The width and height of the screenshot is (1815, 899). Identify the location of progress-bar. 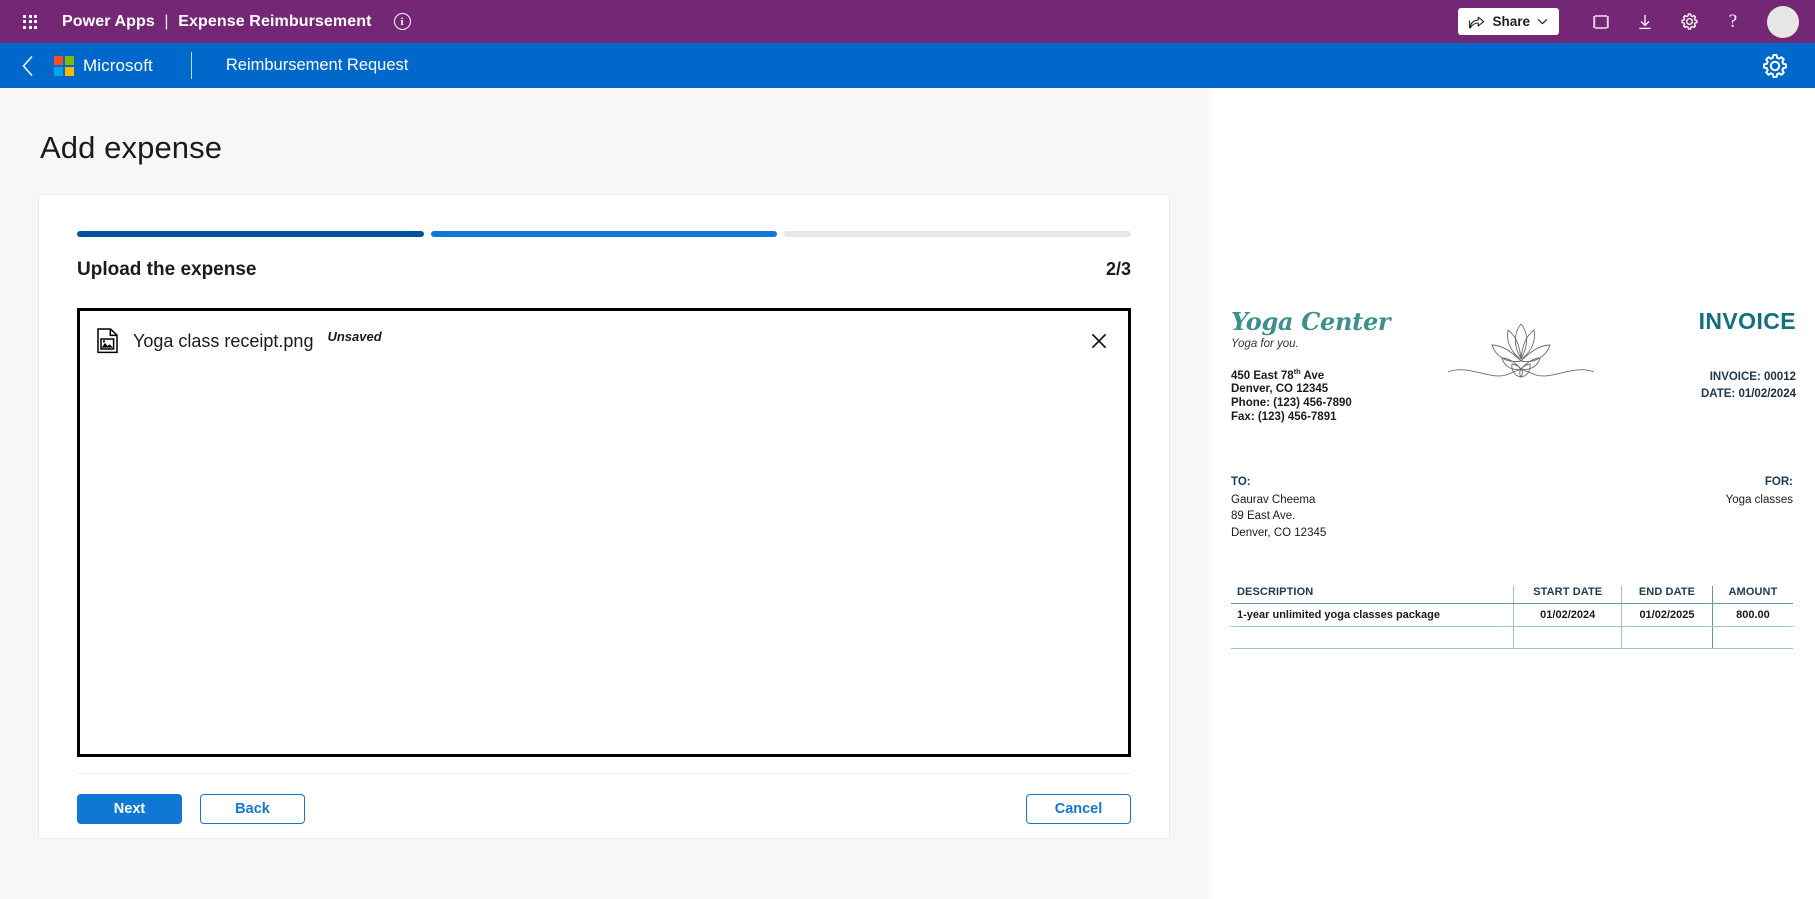
(604, 234).